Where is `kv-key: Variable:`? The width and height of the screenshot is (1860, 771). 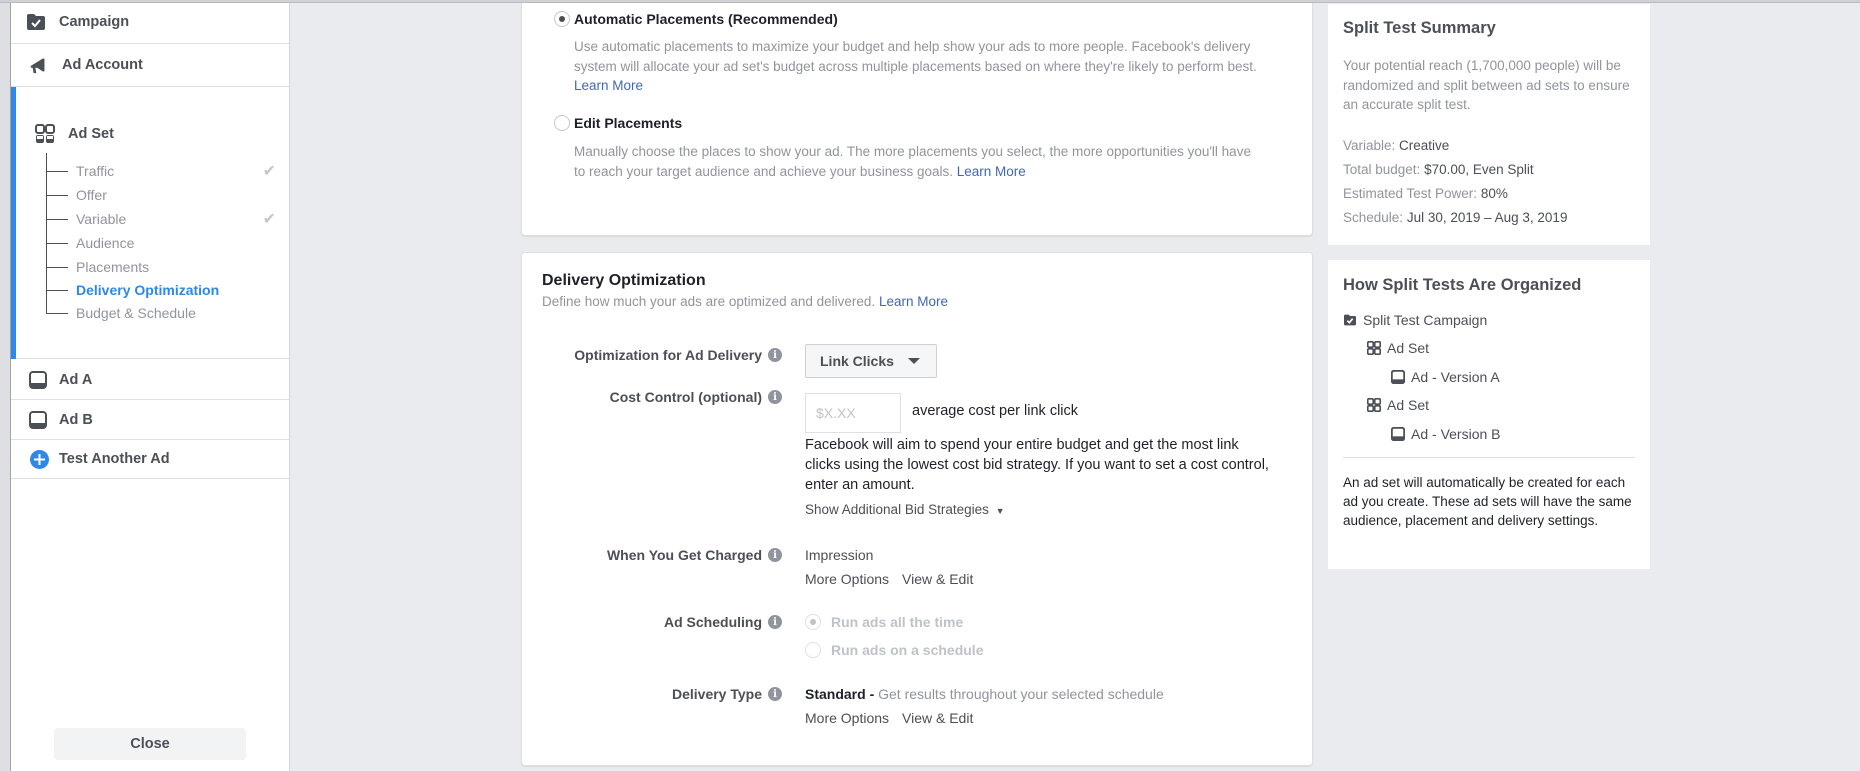
kv-key: Variable: is located at coordinates (1369, 145).